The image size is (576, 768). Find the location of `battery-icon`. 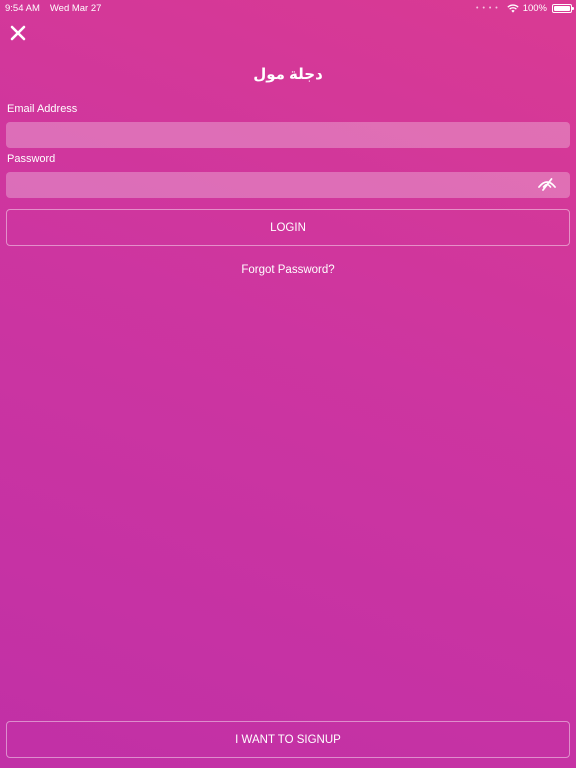

battery-icon is located at coordinates (563, 8).